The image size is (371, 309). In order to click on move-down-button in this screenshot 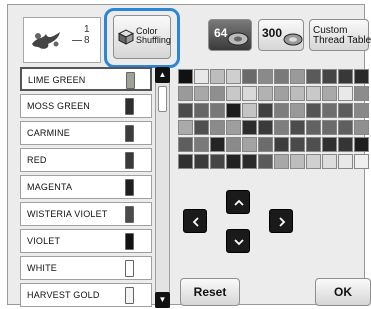, I will do `click(238, 241)`.